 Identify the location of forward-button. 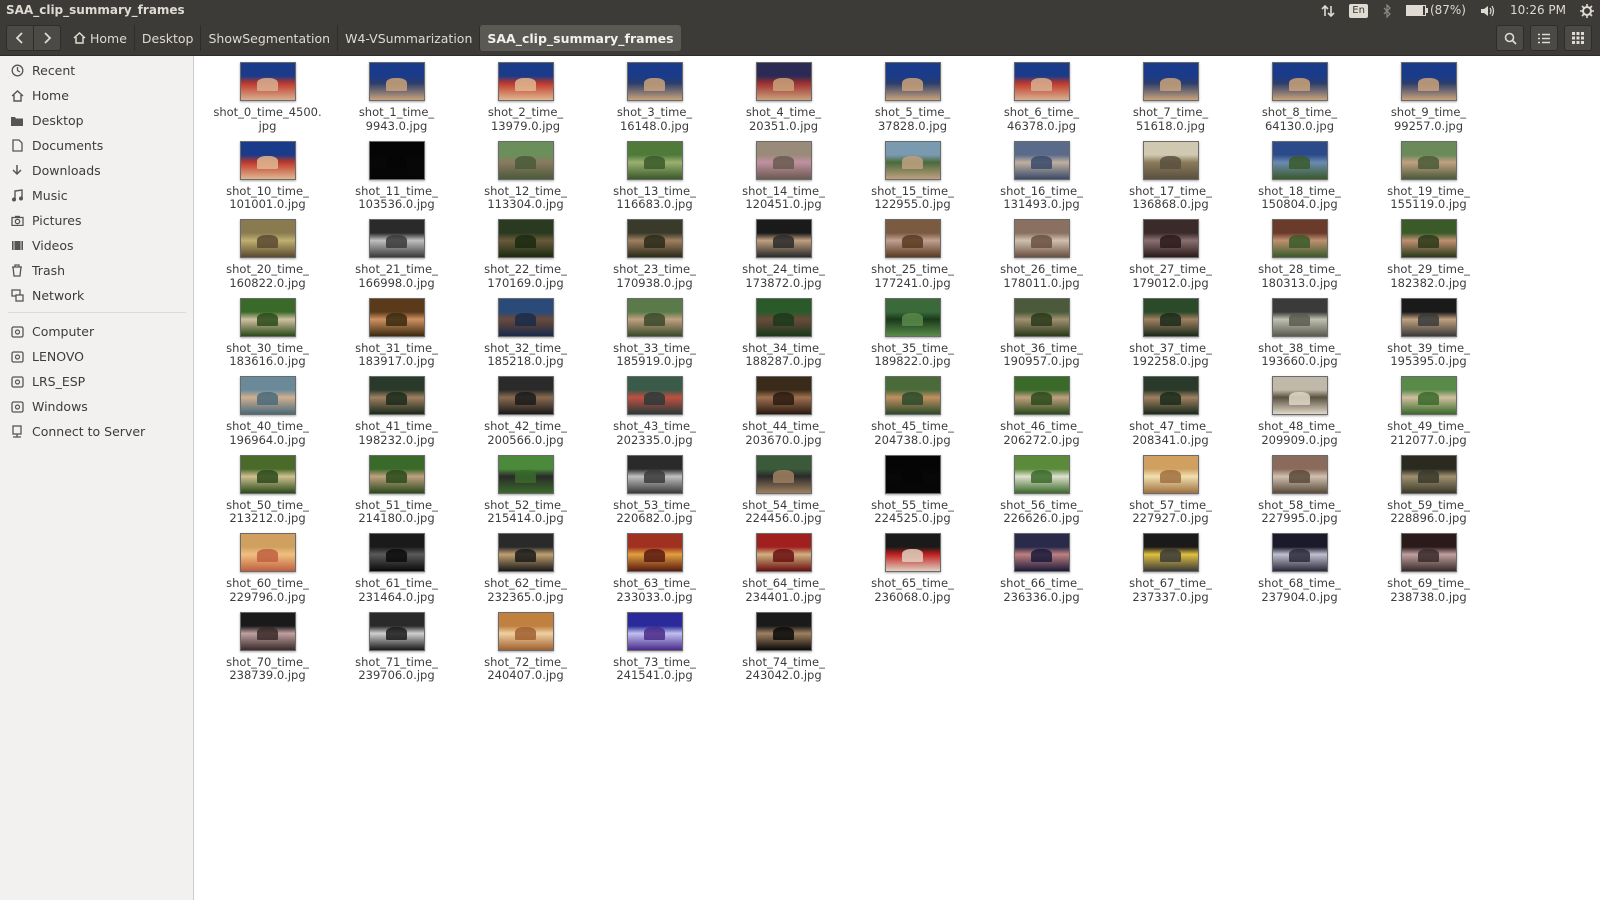
(47, 38).